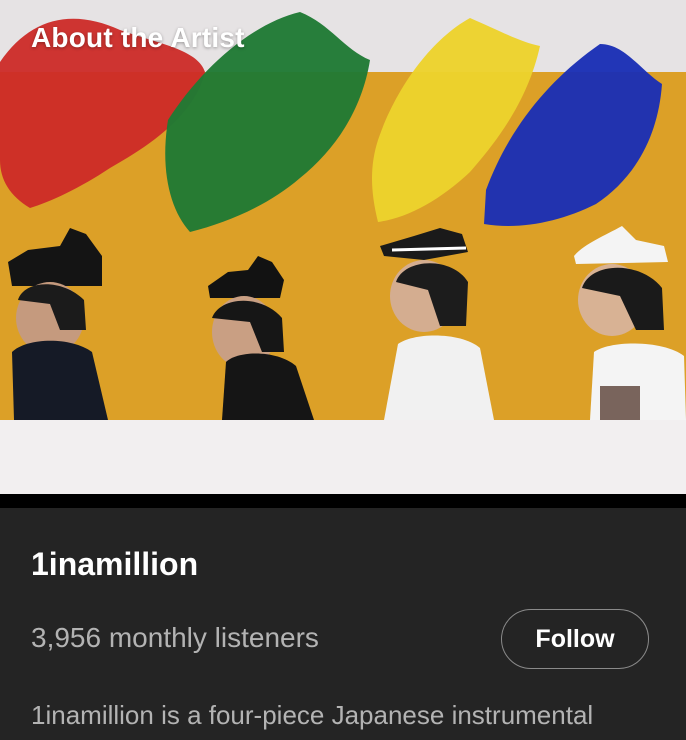 The height and width of the screenshot is (740, 686). Describe the element at coordinates (114, 564) in the screenshot. I see `artist-name: 1inamillion` at that location.